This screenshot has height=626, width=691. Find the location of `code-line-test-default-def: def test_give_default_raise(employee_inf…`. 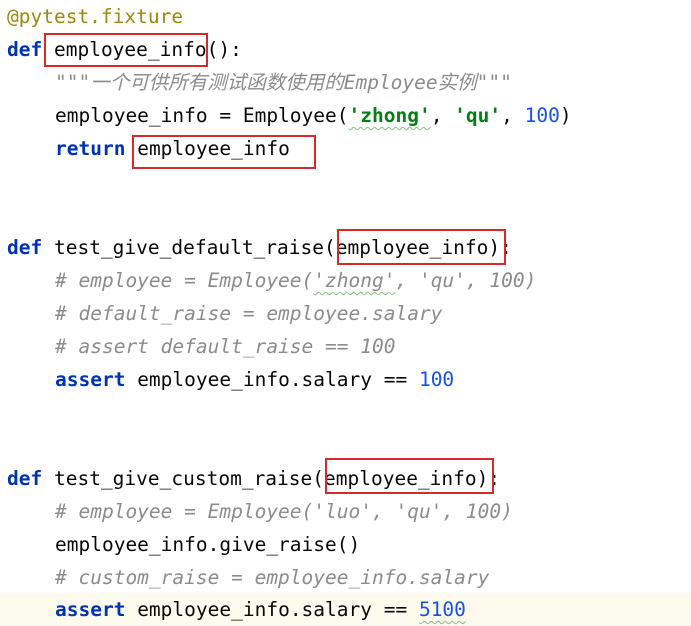

code-line-test-default-def: def test_give_default_raise(employee_inf… is located at coordinates (259, 247).